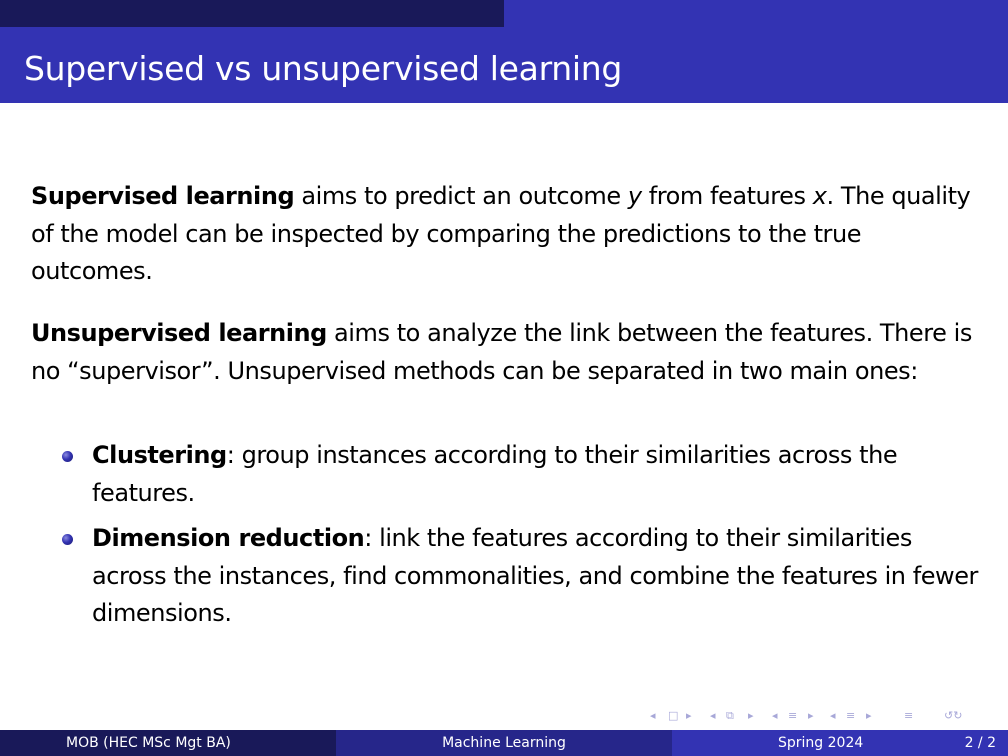  What do you see at coordinates (869, 716) in the screenshot?
I see `part-next-icon: ▸` at bounding box center [869, 716].